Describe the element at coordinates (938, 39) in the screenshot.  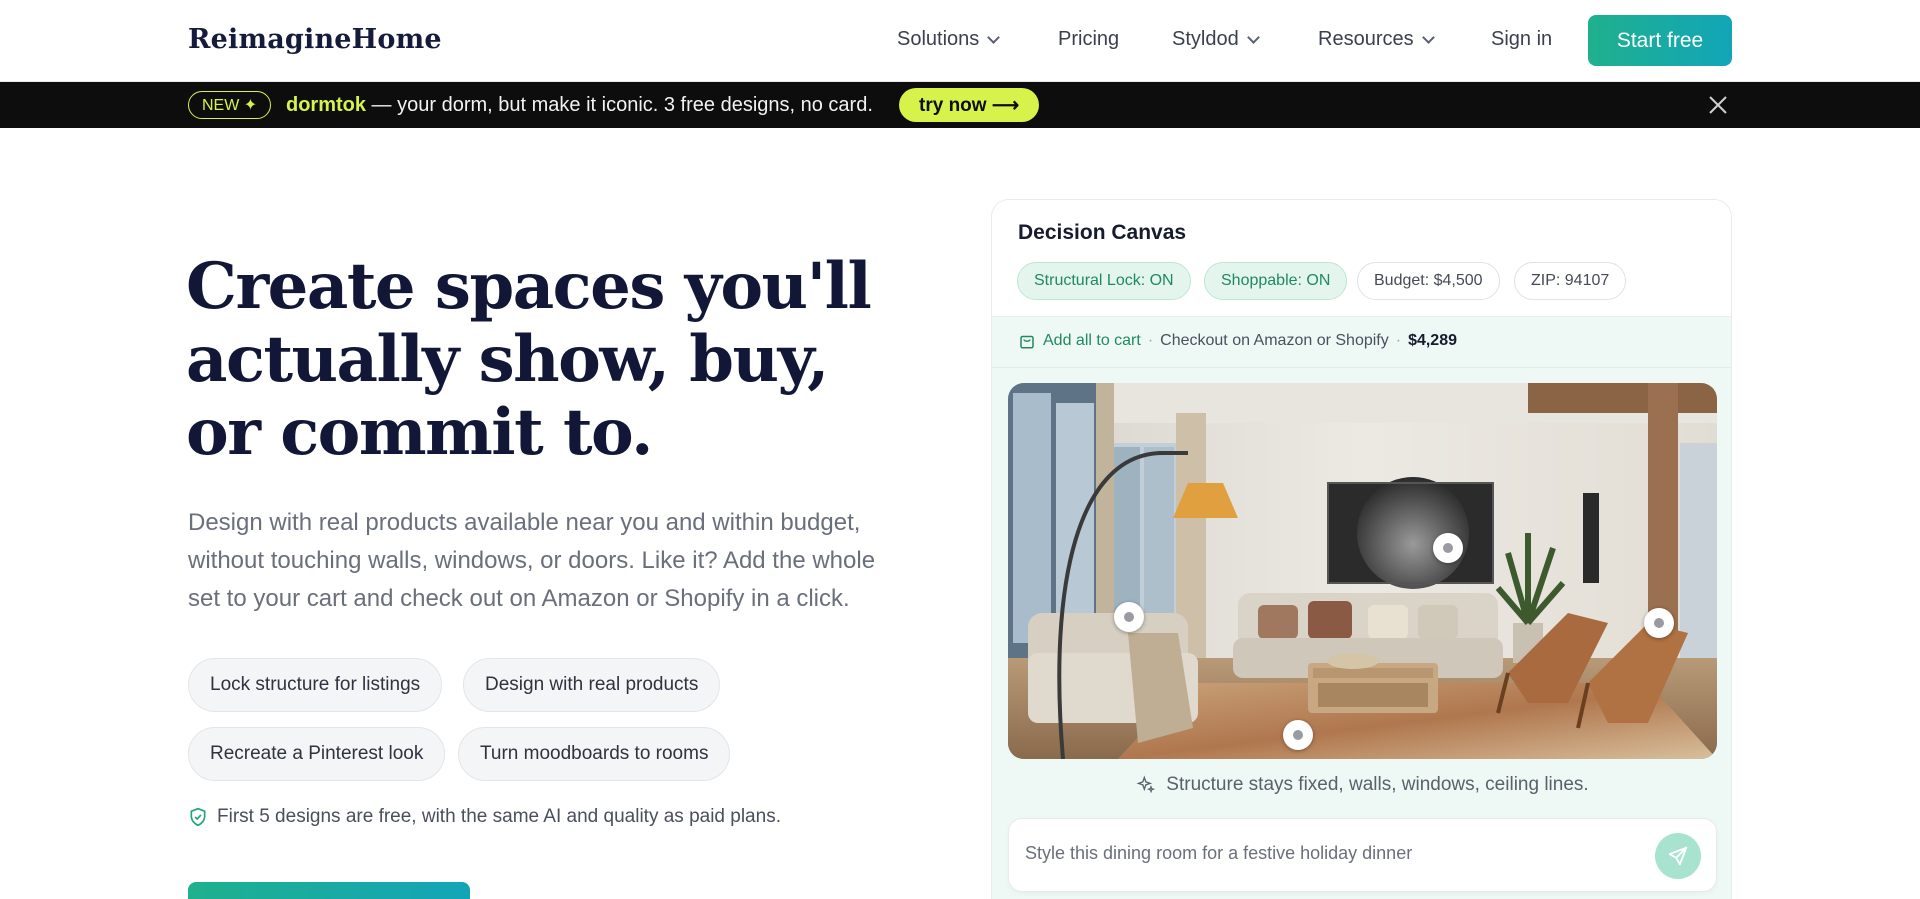
I see `nav-solutions-label: Solutions` at that location.